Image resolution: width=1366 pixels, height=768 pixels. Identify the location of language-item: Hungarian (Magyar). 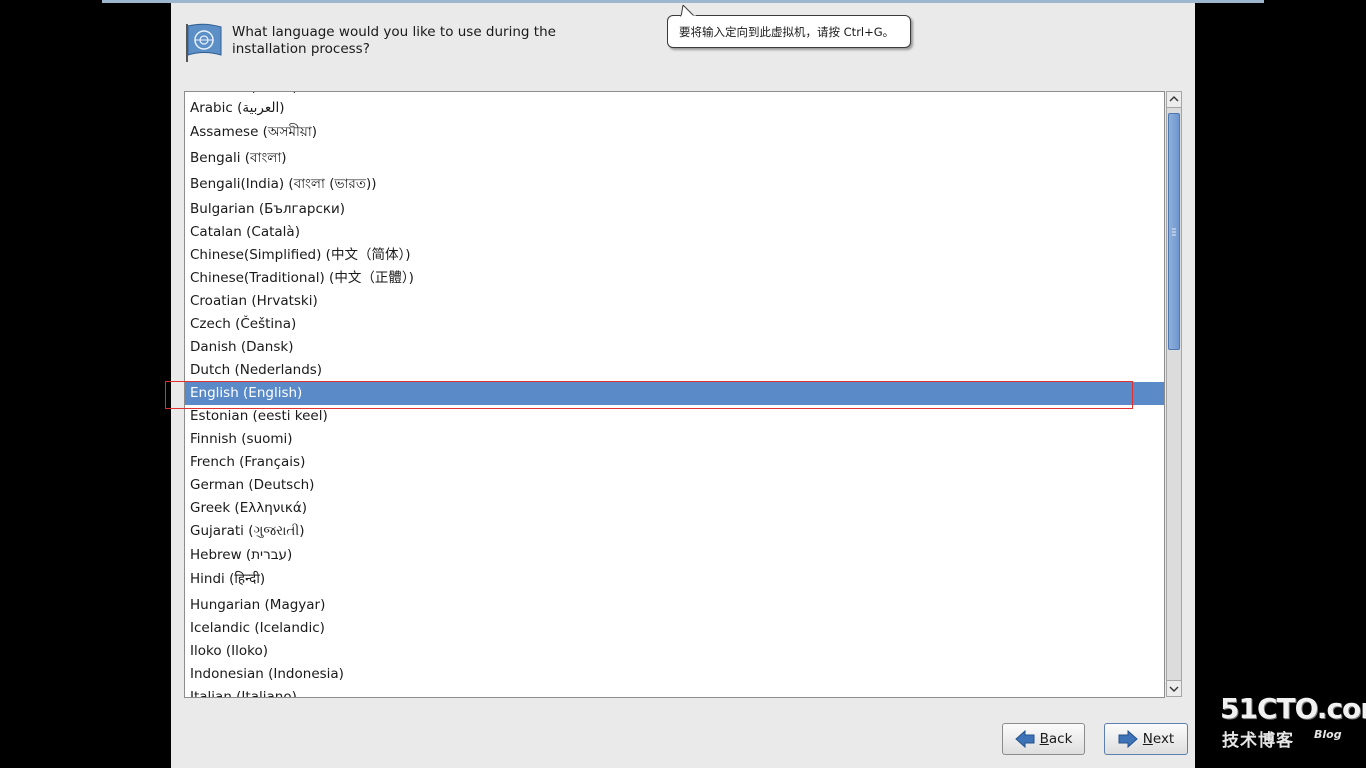
(674, 605).